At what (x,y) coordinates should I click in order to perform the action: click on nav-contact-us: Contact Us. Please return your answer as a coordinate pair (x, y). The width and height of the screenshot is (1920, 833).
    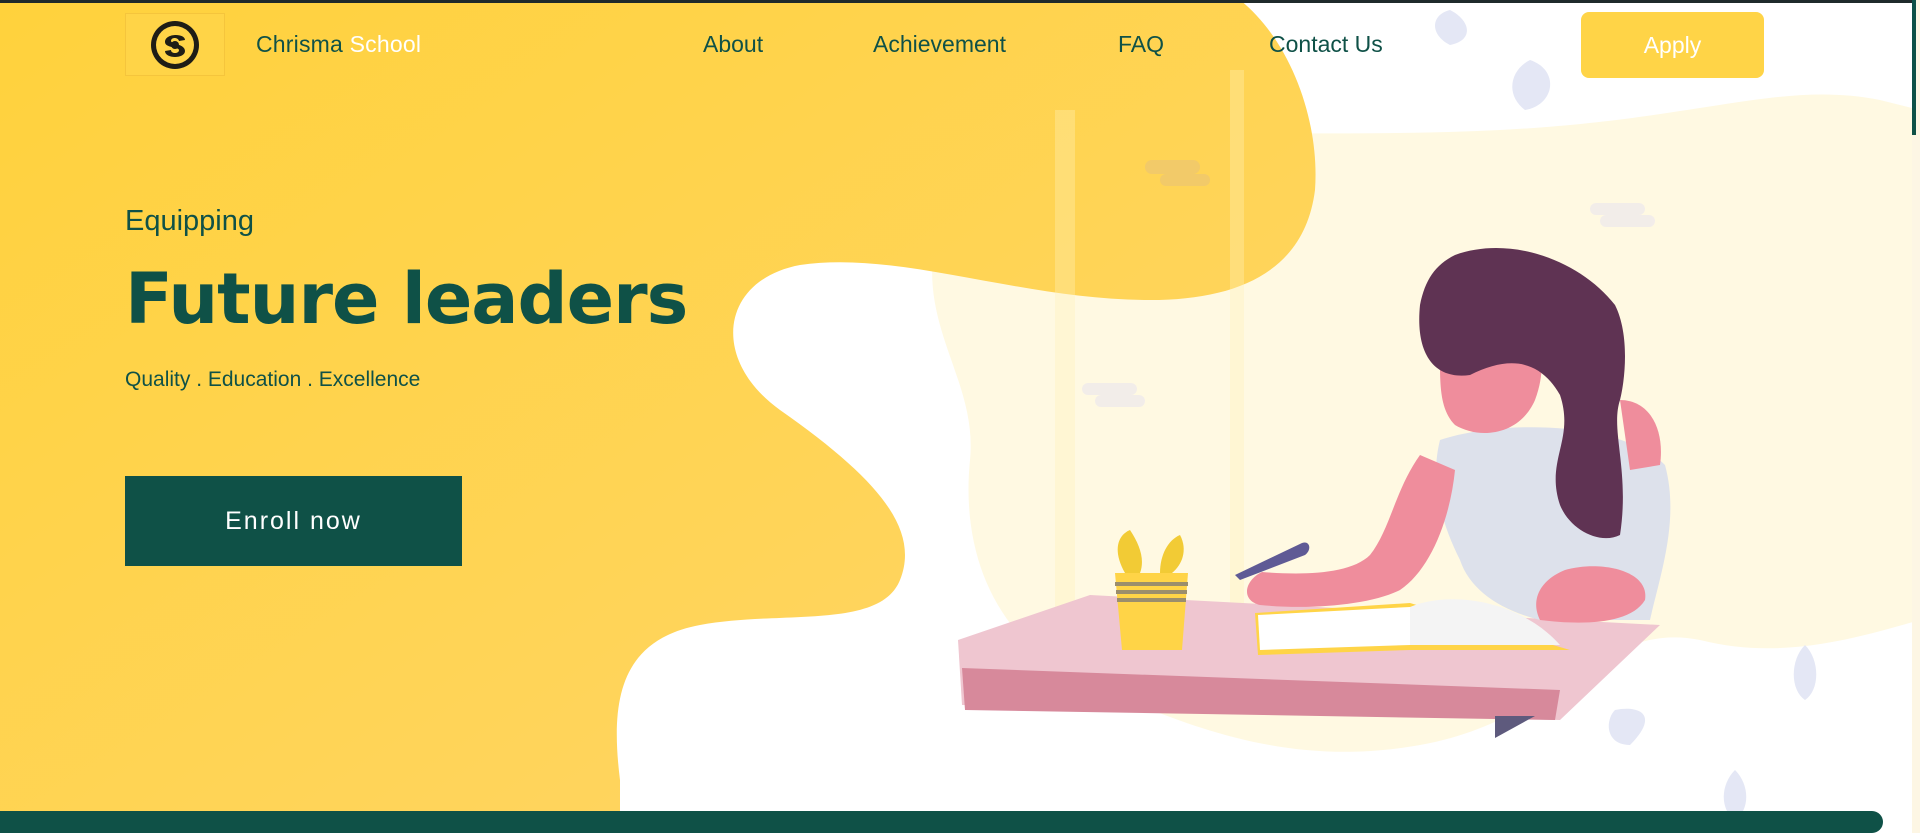
    Looking at the image, I should click on (1326, 44).